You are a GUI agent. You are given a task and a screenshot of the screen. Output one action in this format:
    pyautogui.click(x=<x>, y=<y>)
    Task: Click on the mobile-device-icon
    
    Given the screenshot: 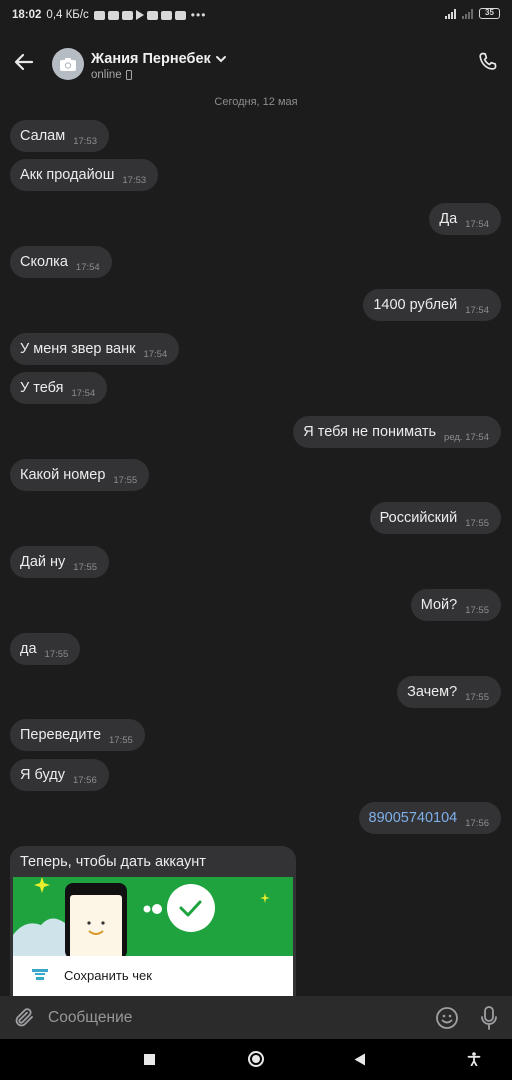 What is the action you would take?
    pyautogui.click(x=128, y=75)
    